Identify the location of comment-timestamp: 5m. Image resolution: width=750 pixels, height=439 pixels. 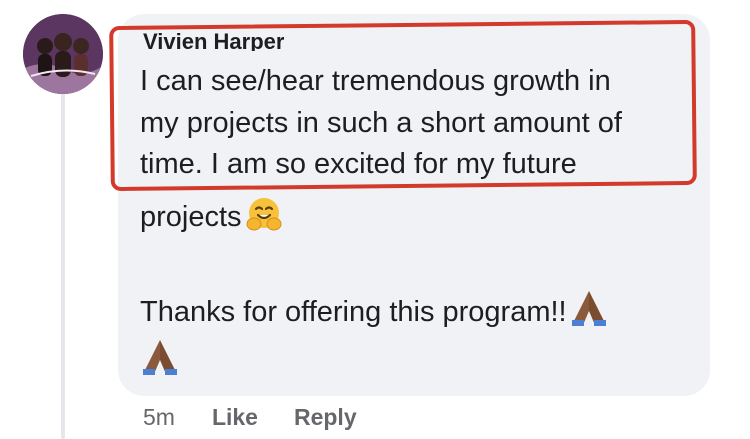
(159, 417).